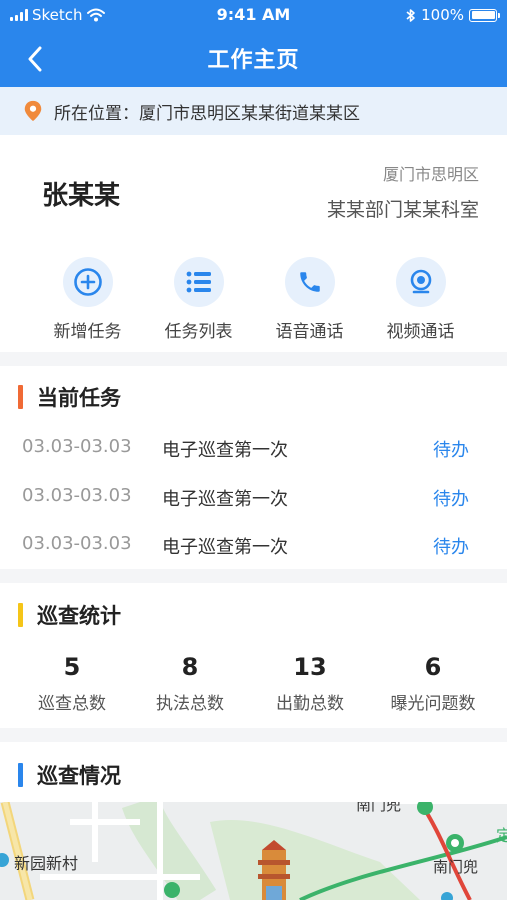 This screenshot has width=507, height=900. I want to click on phone-icon, so click(309, 282).